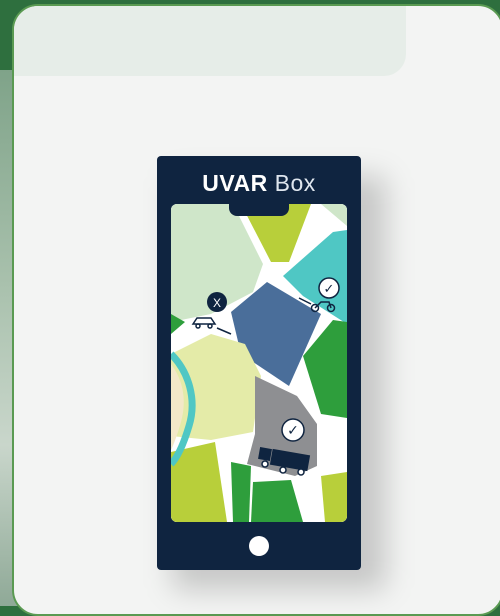 The image size is (500, 616). Describe the element at coordinates (291, 183) in the screenshot. I see `logo-text-light: Box` at that location.